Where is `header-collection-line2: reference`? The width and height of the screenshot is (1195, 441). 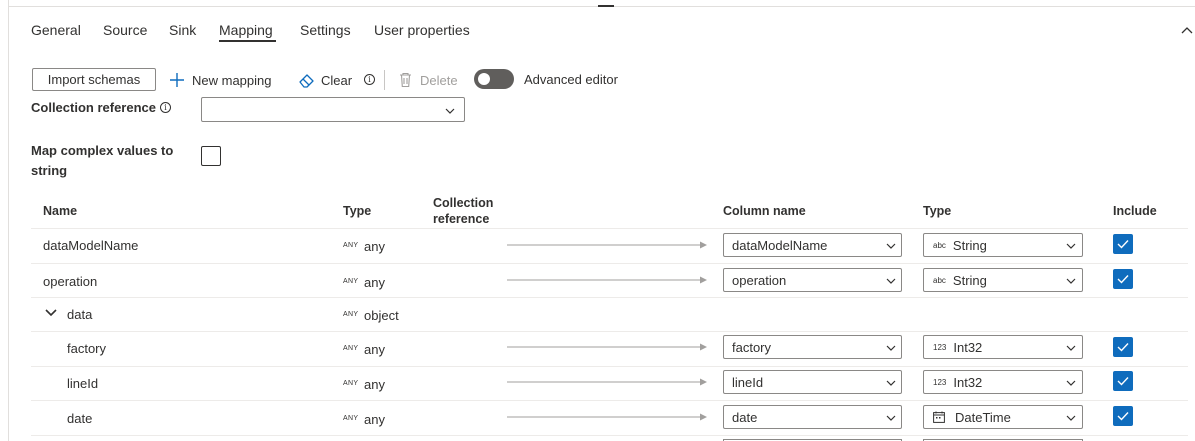 header-collection-line2: reference is located at coordinates (461, 219).